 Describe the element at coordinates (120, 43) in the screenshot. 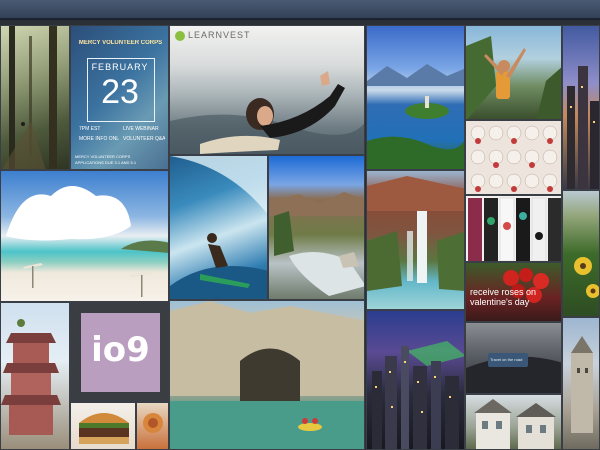

I see `poster-org: MERCY VOLUNTEER CORPS` at that location.